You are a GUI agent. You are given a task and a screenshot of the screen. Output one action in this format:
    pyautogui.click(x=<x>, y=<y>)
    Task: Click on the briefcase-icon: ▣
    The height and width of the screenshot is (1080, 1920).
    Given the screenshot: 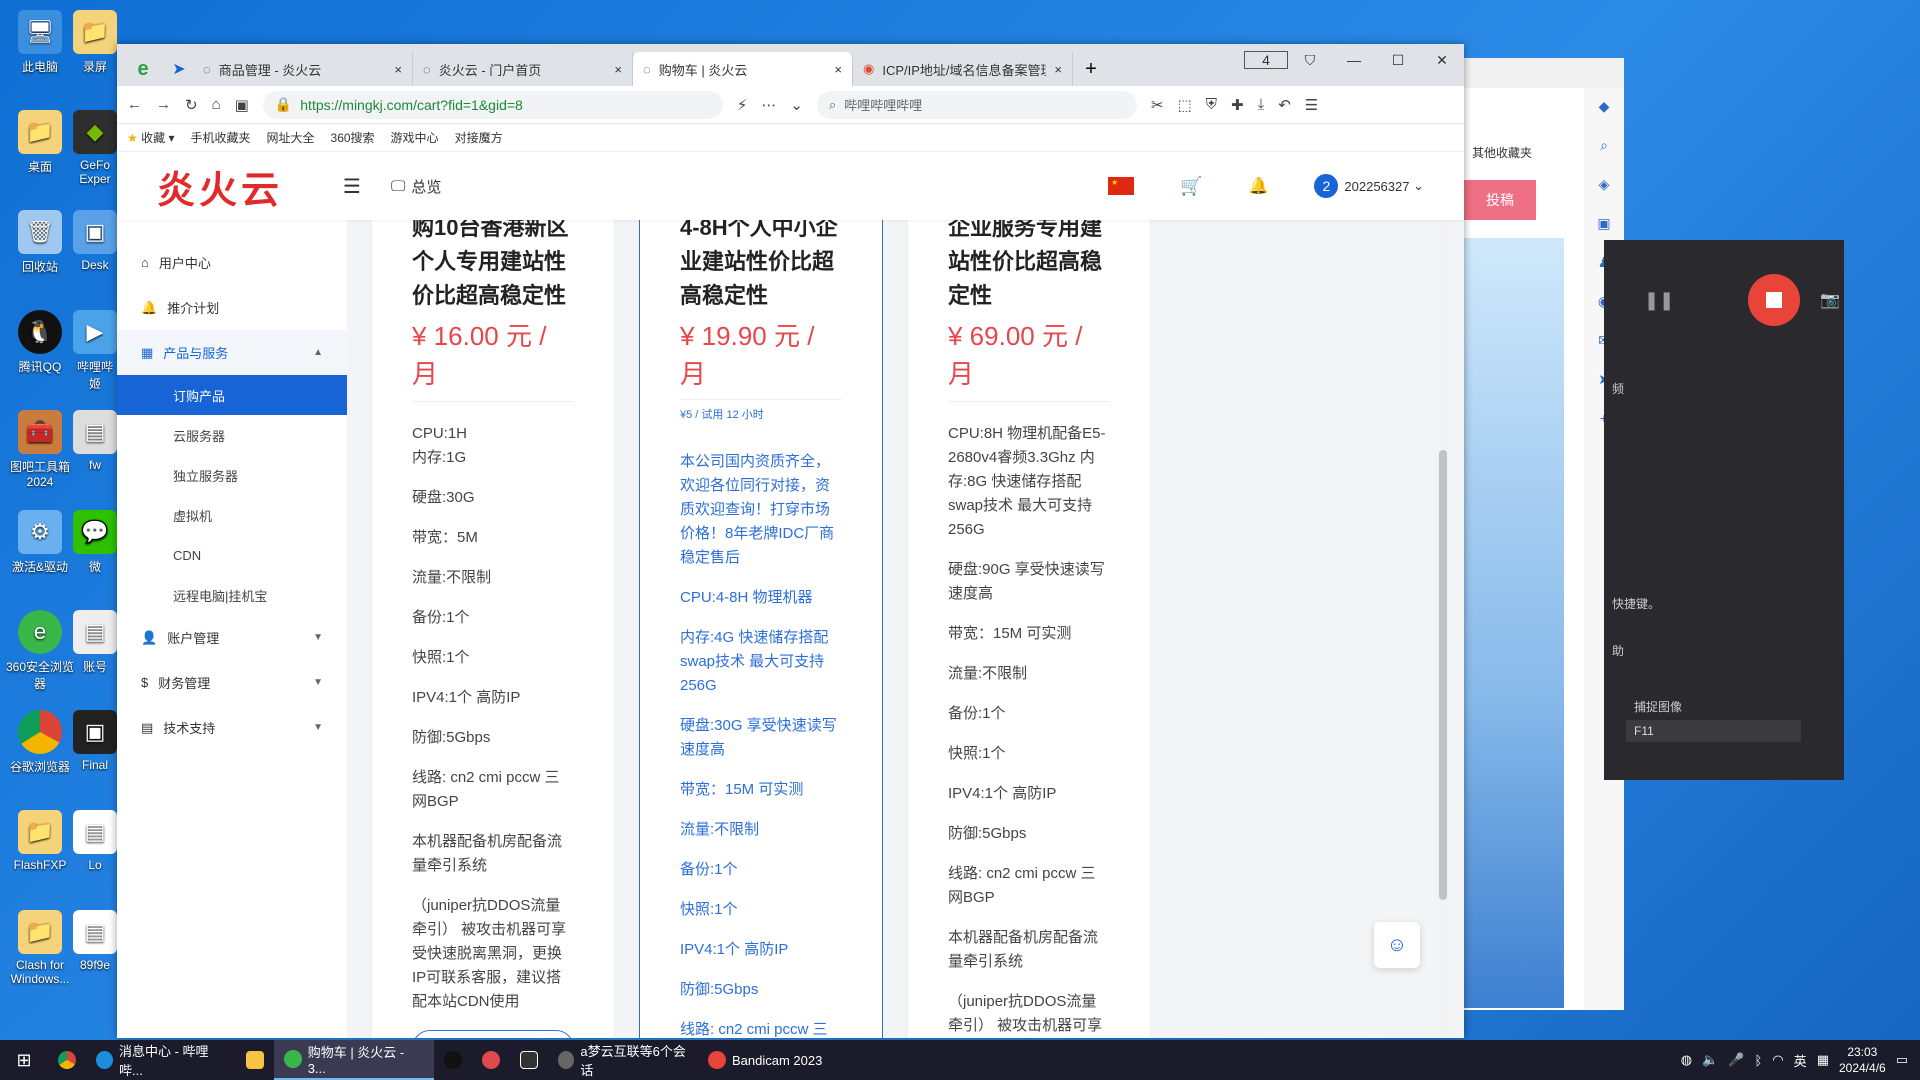 What is the action you would take?
    pyautogui.click(x=1603, y=223)
    